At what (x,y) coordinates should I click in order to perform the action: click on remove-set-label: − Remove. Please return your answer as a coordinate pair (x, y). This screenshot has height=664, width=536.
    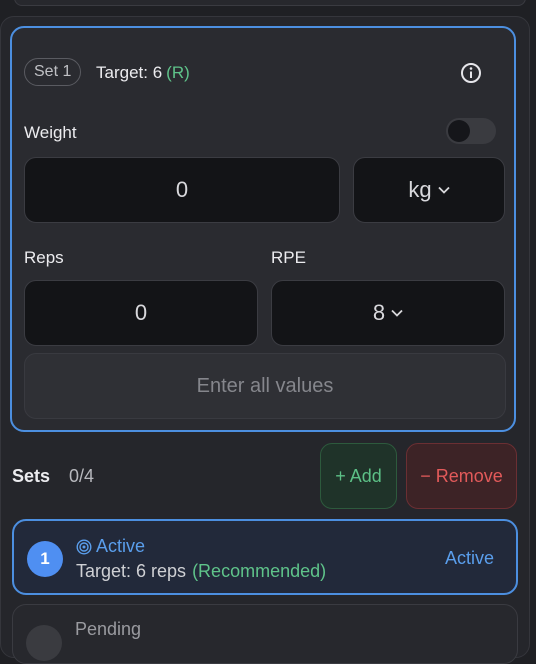
    Looking at the image, I should click on (461, 475).